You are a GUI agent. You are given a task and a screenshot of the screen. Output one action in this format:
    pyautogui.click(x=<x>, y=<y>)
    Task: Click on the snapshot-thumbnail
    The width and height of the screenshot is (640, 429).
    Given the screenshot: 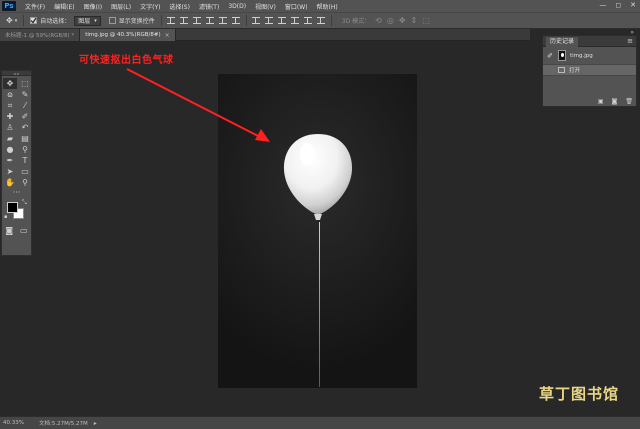 What is the action you would take?
    pyautogui.click(x=562, y=55)
    